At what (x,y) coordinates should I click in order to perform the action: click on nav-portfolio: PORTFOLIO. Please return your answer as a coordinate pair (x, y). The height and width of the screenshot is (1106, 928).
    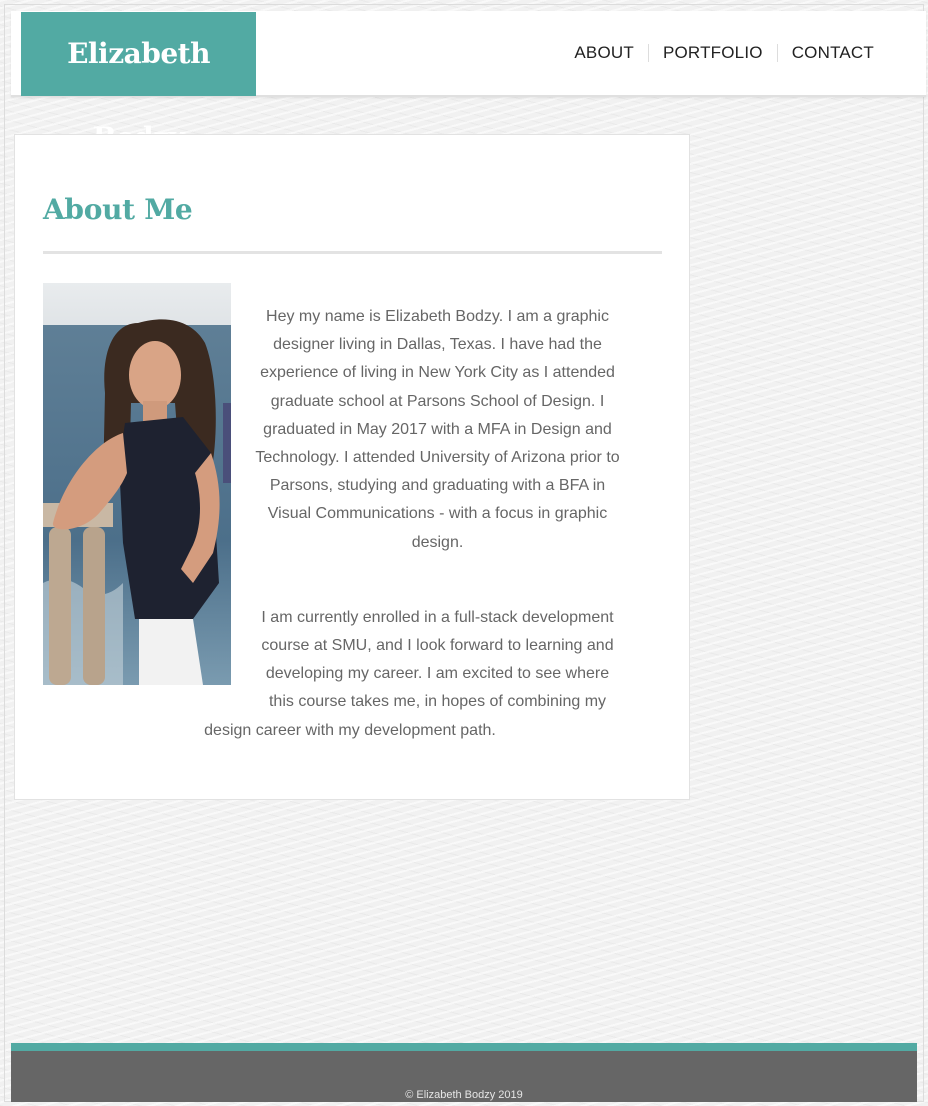
    Looking at the image, I should click on (713, 53).